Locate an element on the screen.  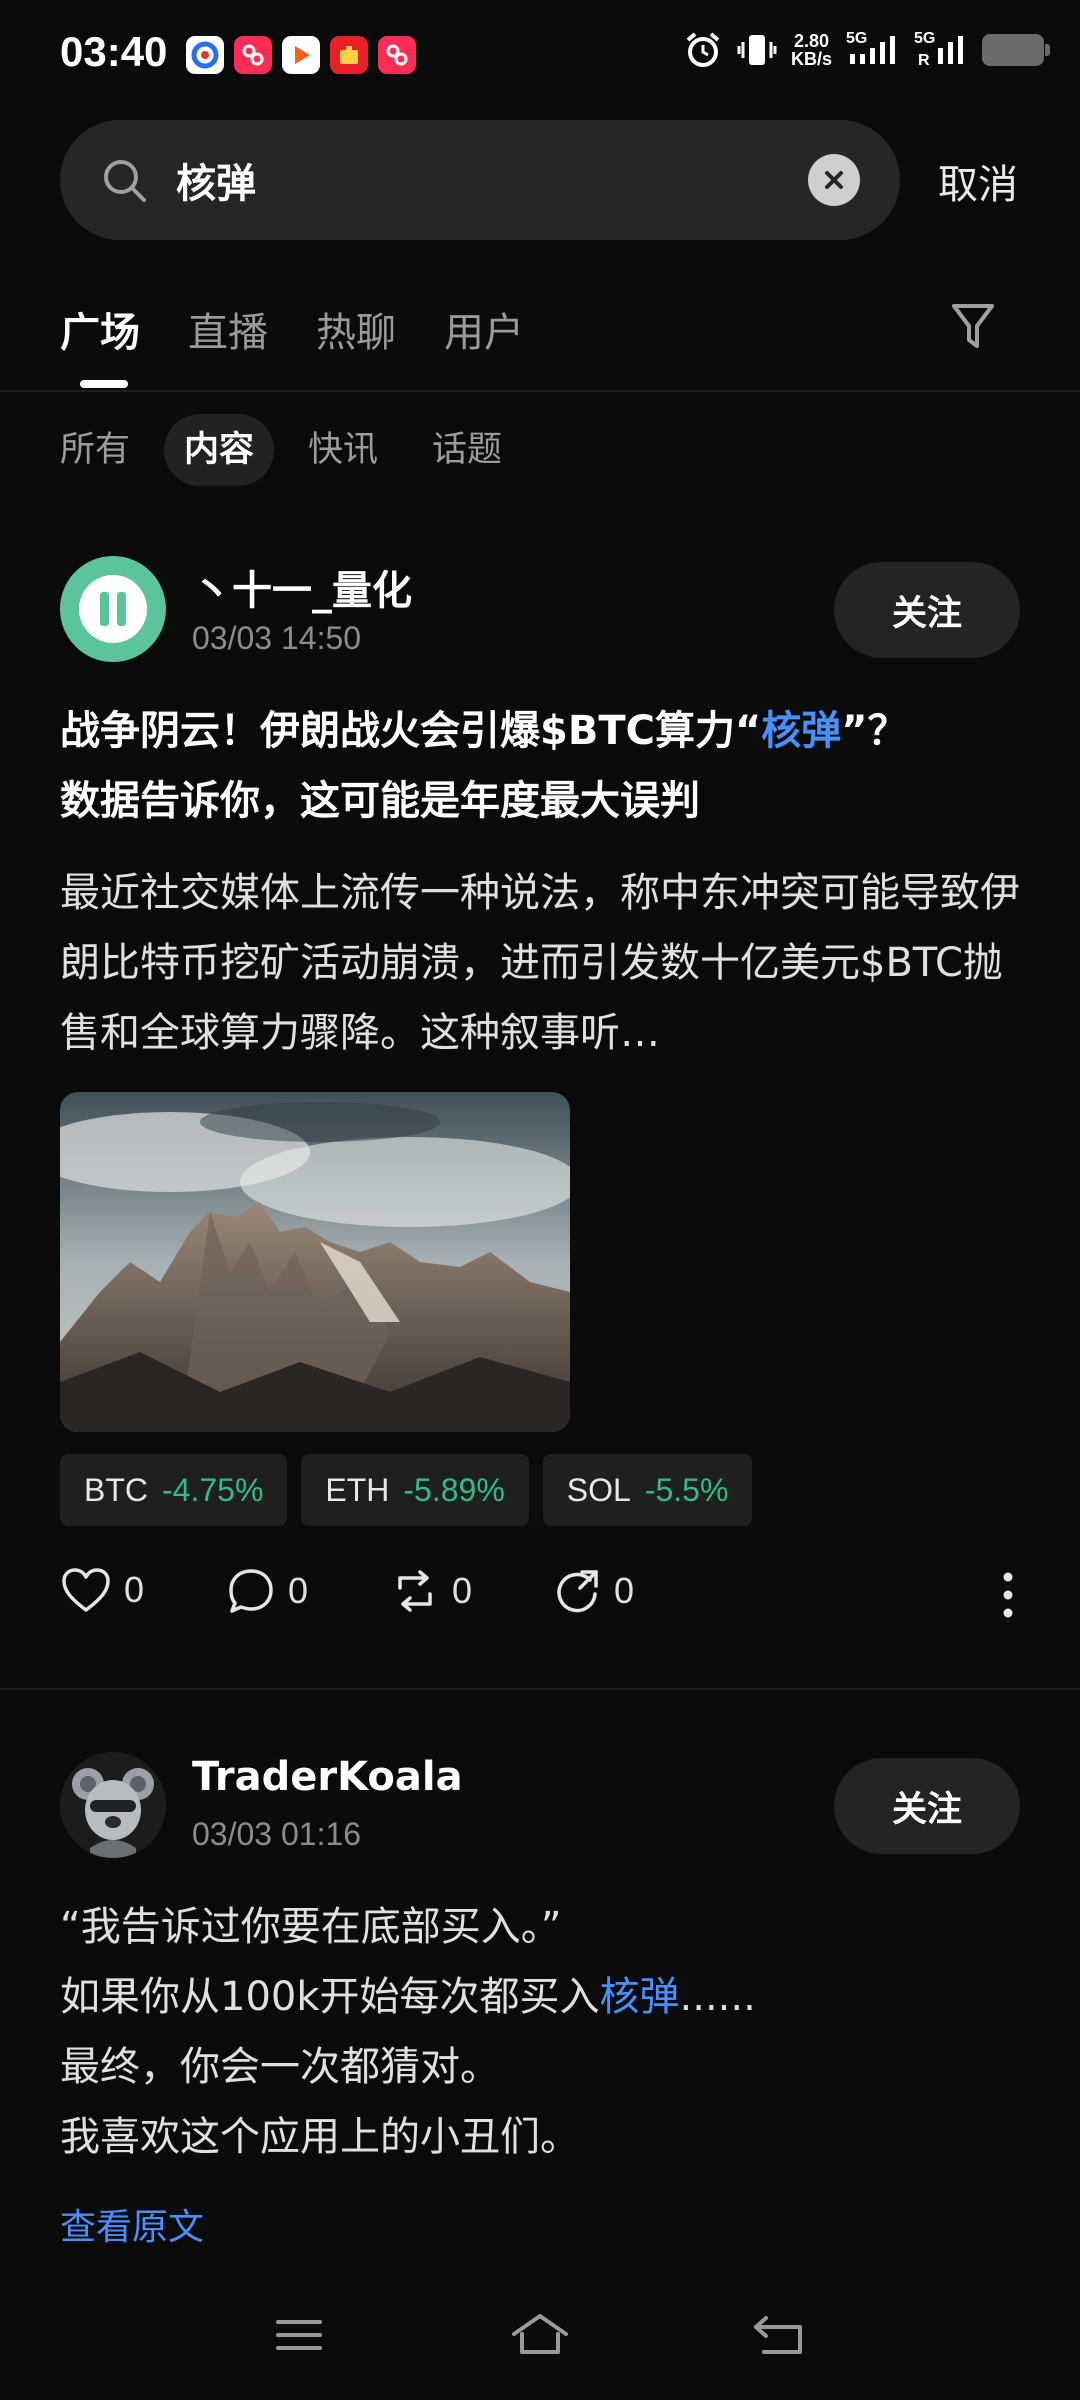
ticker-change: -5.89% is located at coordinates (454, 1489).